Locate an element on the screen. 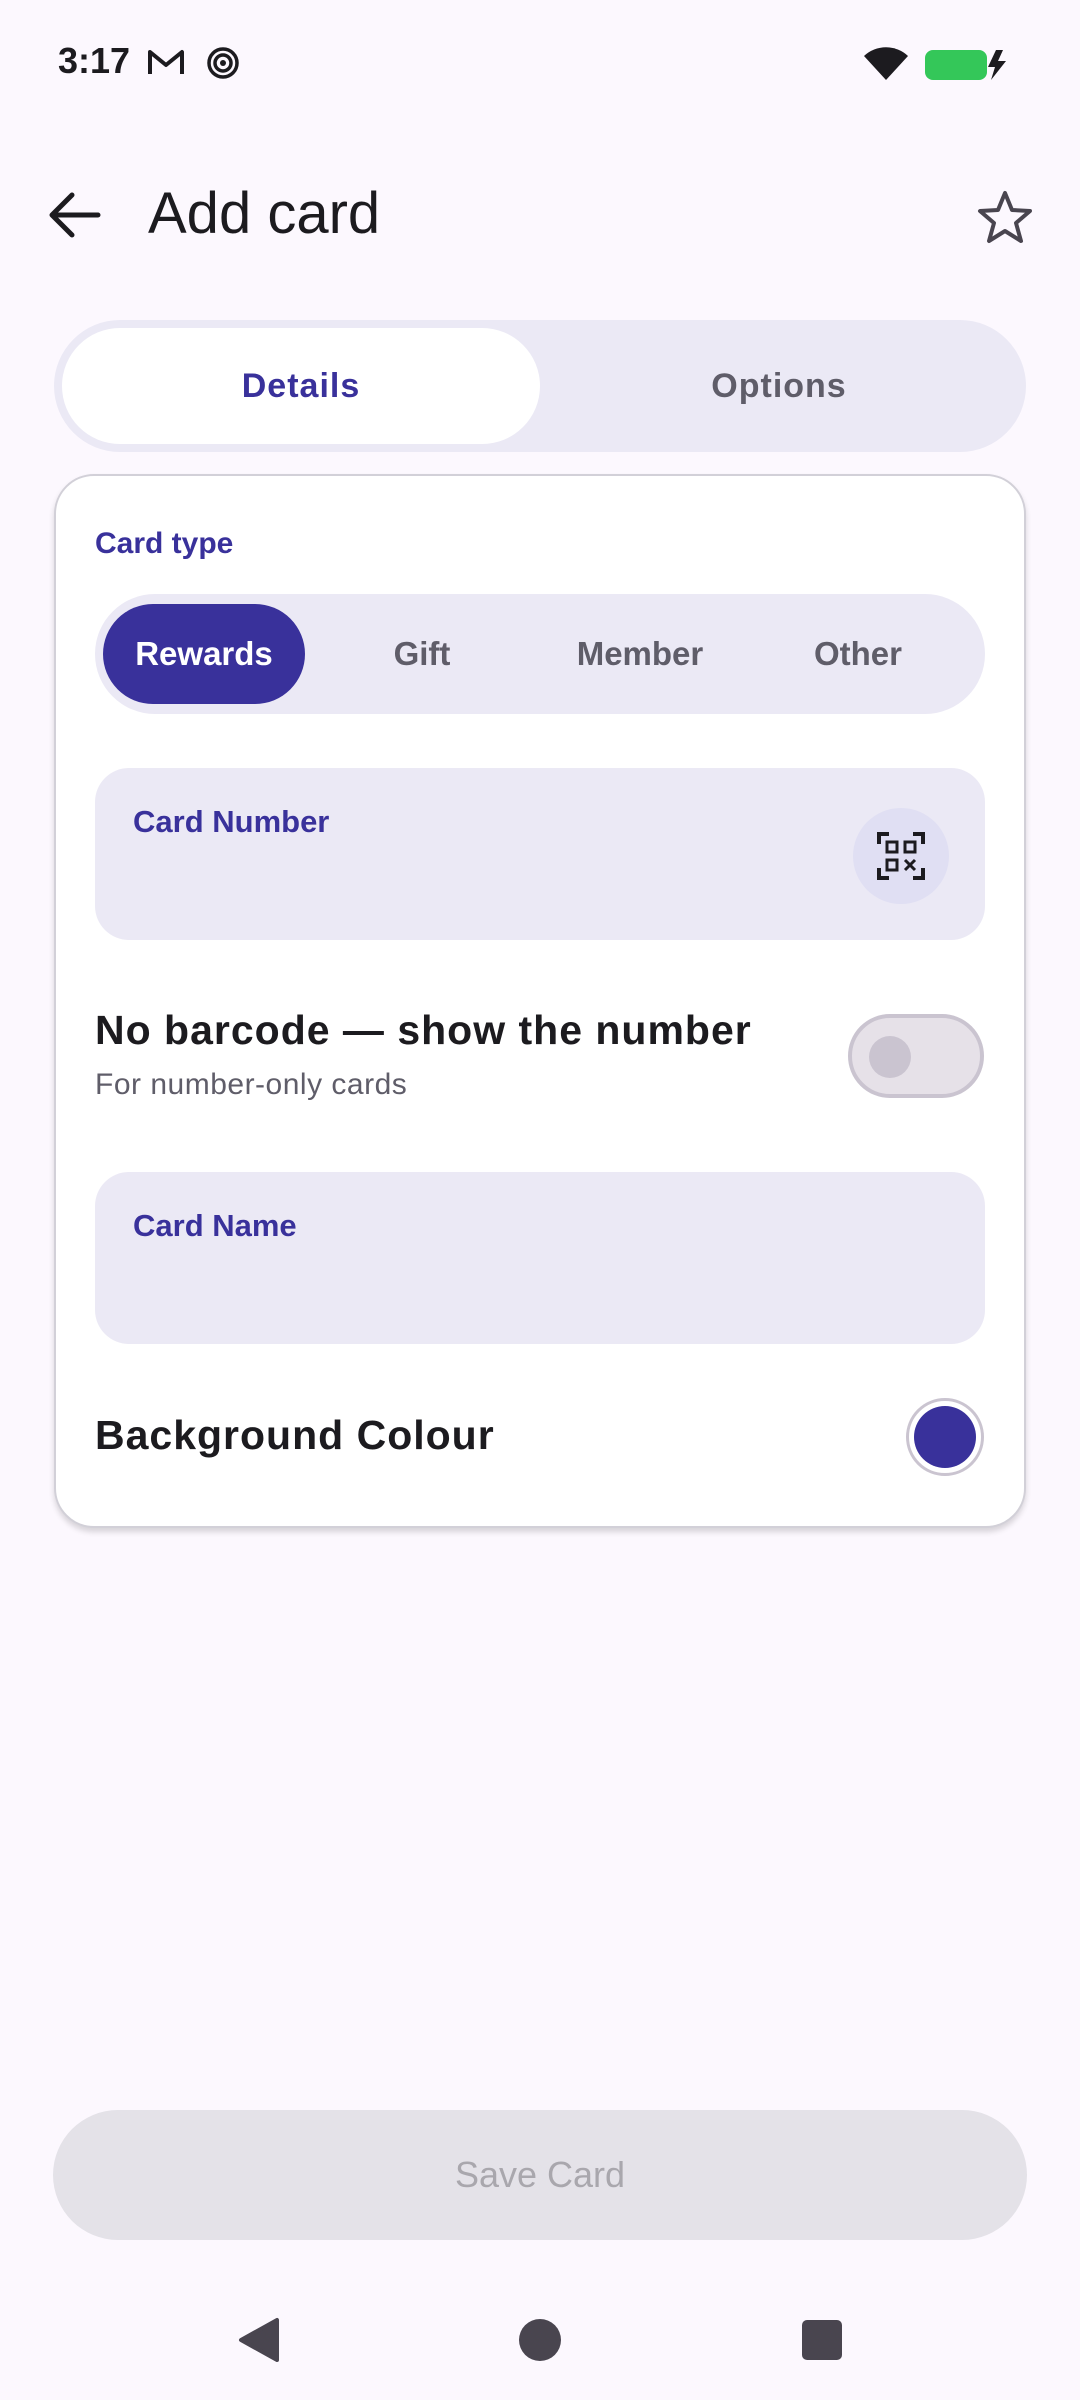  save-card-button: Save Card is located at coordinates (540, 2175).